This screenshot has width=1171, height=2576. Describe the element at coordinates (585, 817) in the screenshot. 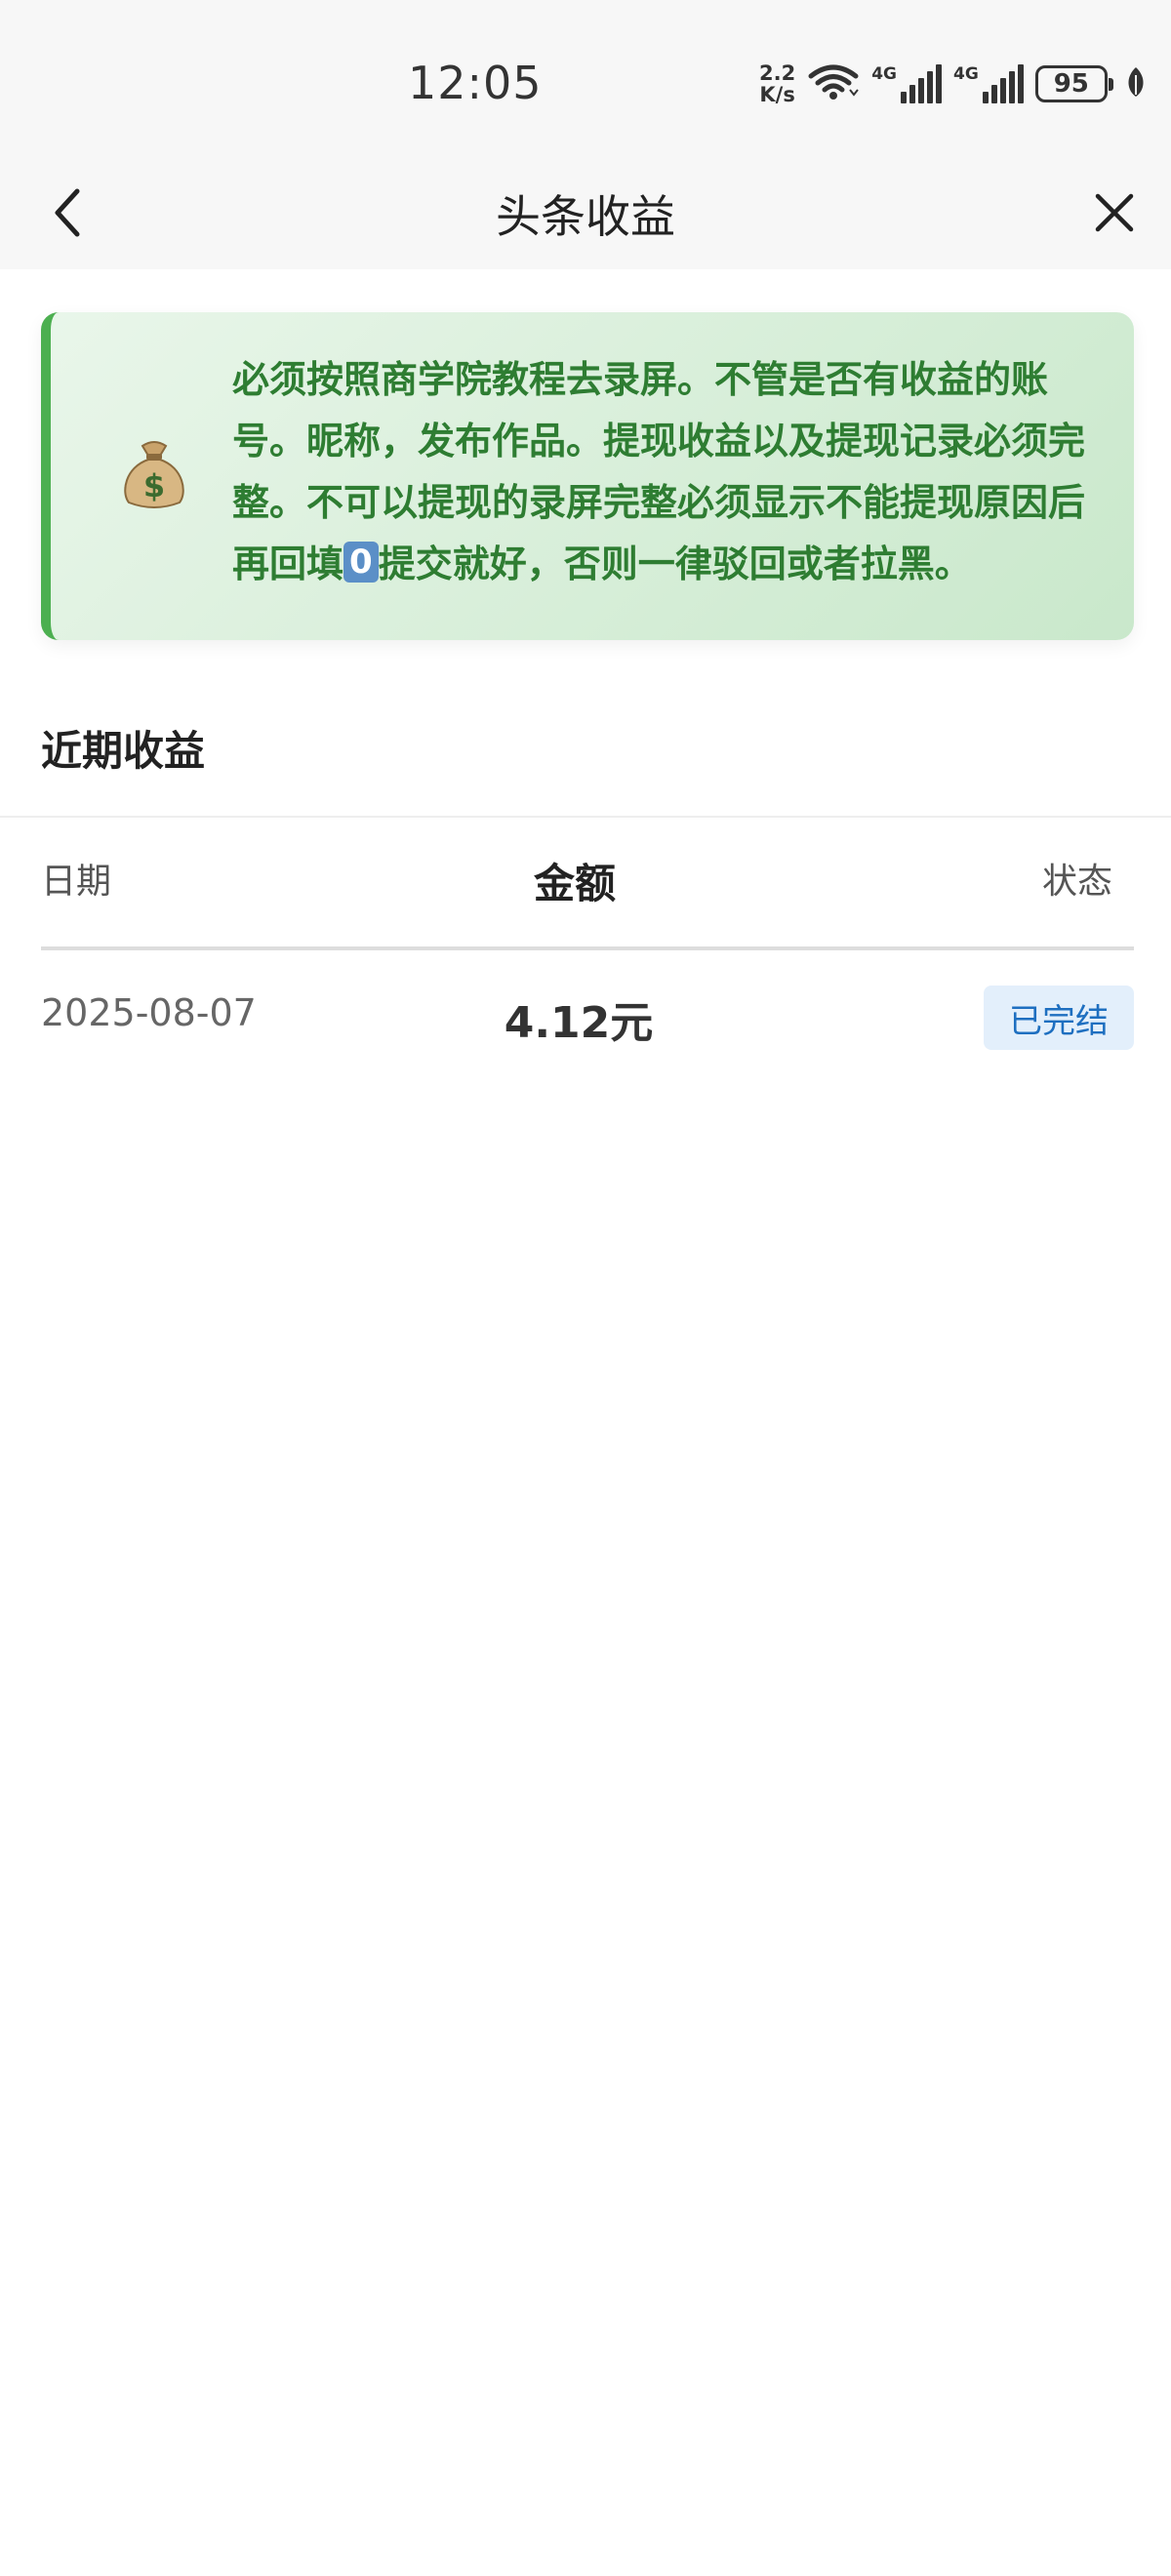

I see `divider` at that location.